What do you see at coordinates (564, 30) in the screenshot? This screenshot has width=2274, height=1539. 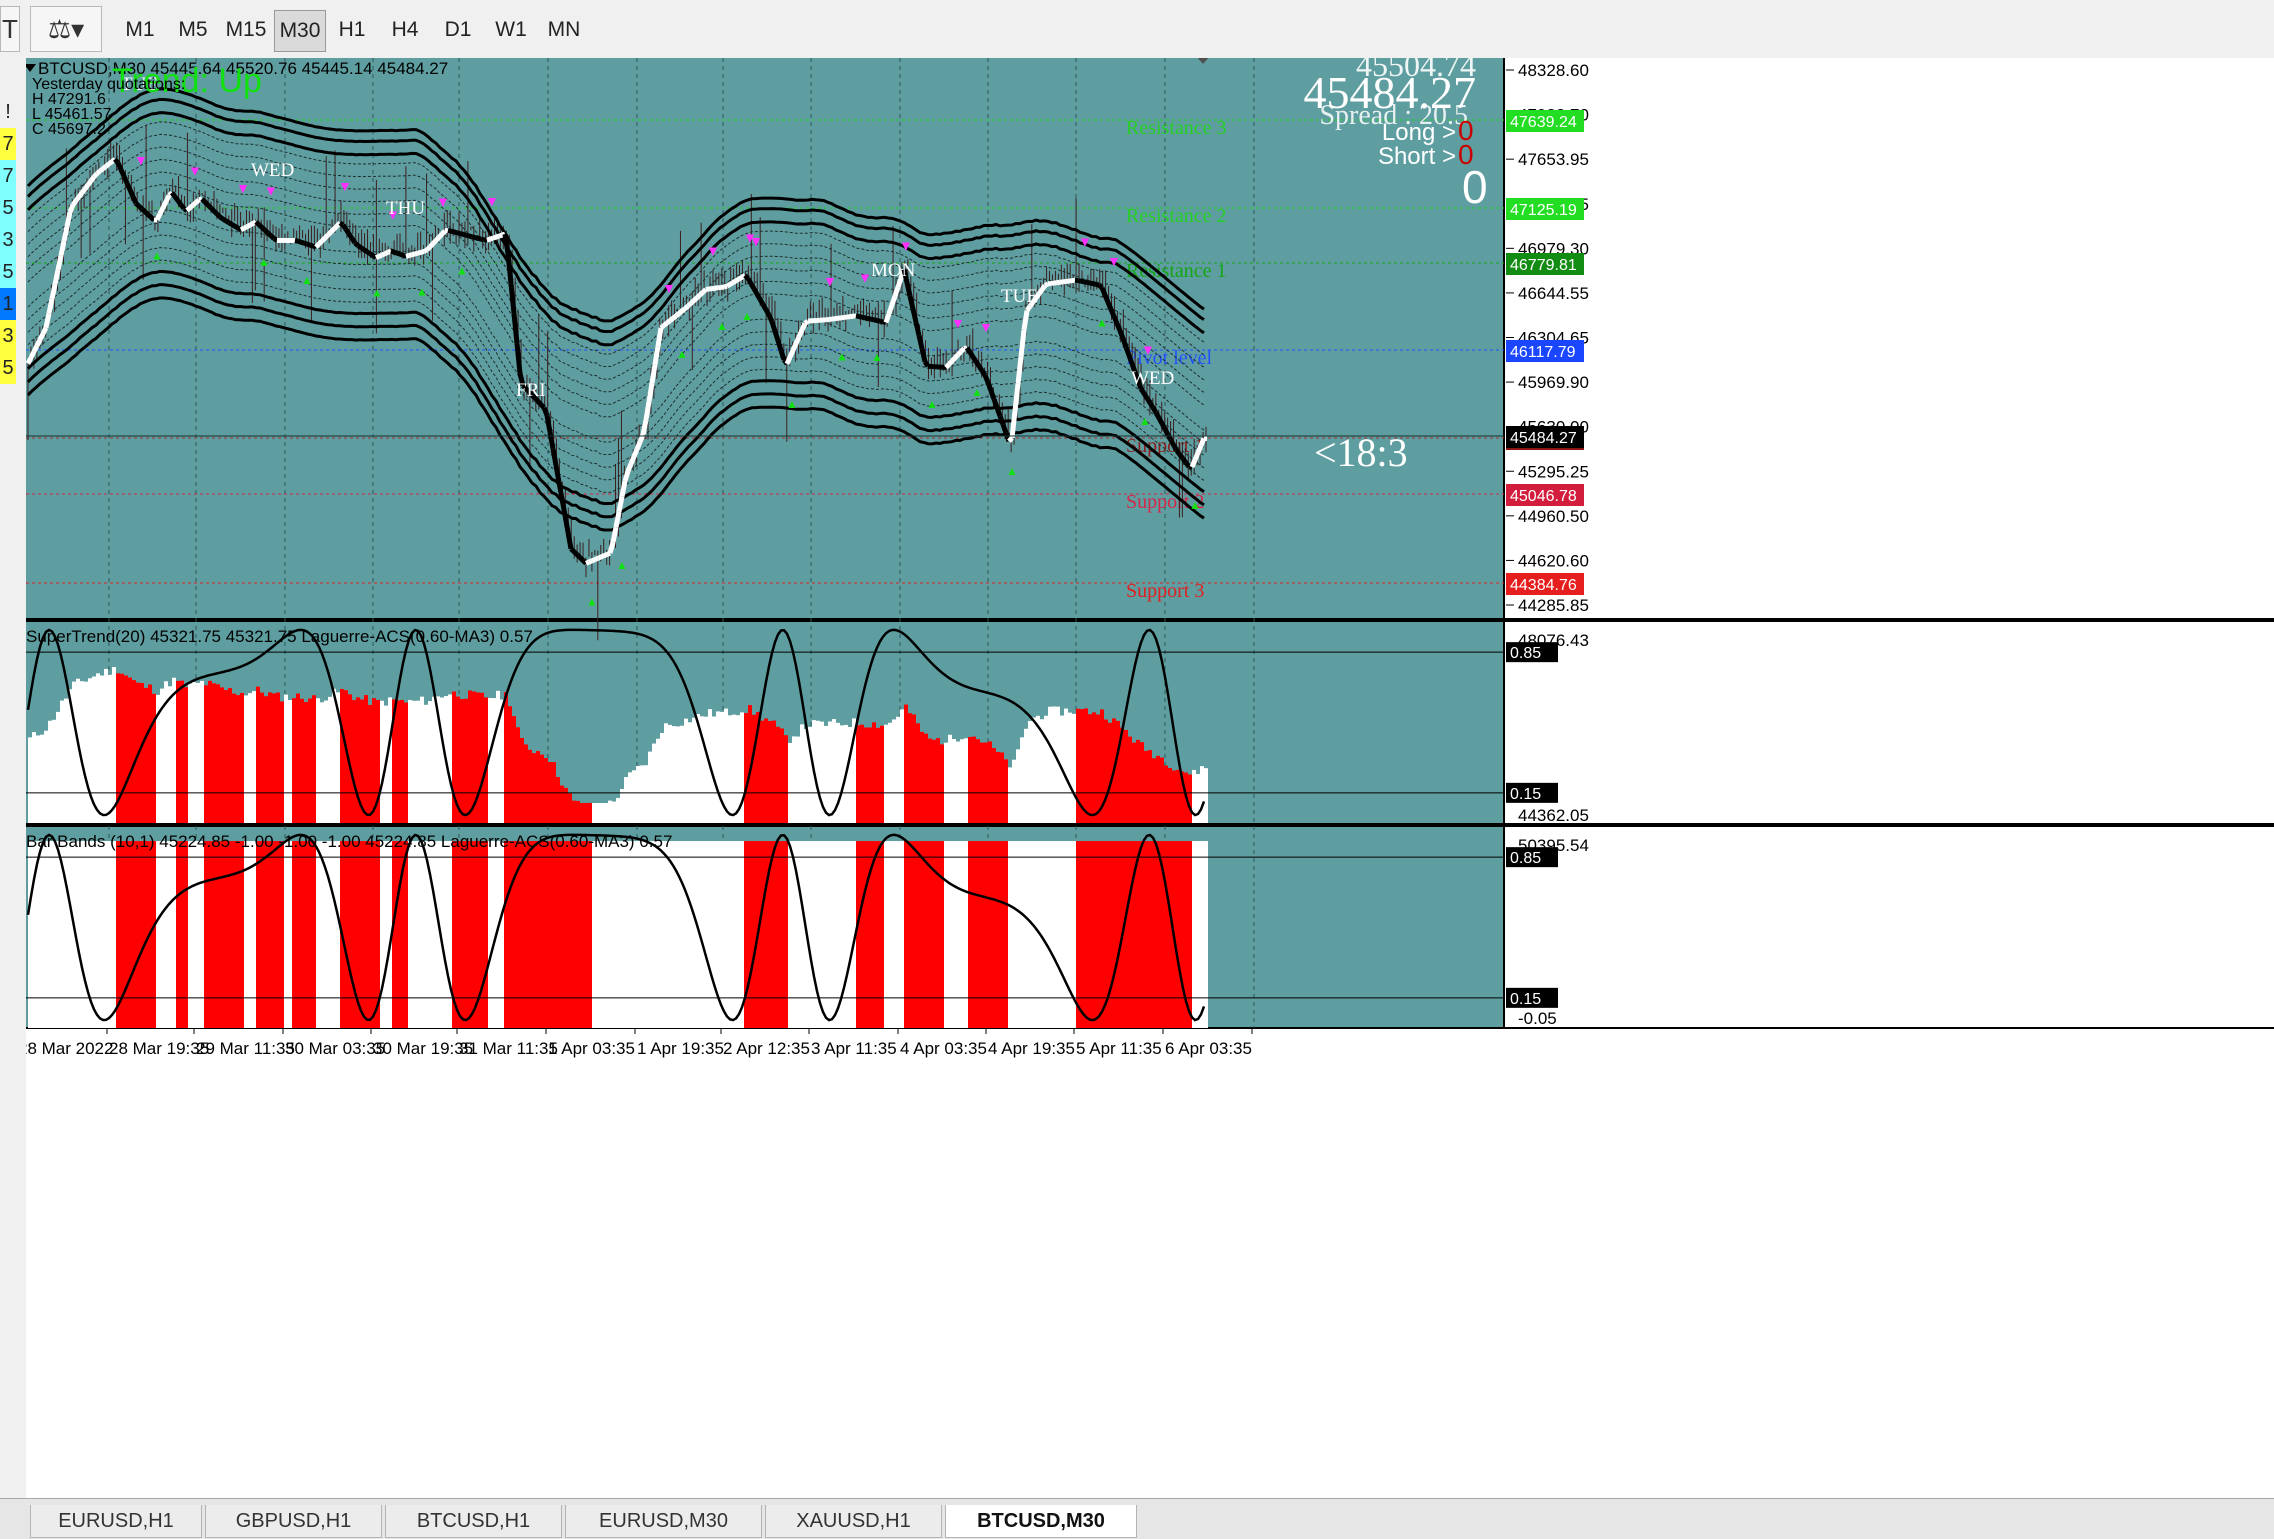 I see `timeframe-mn: MN` at bounding box center [564, 30].